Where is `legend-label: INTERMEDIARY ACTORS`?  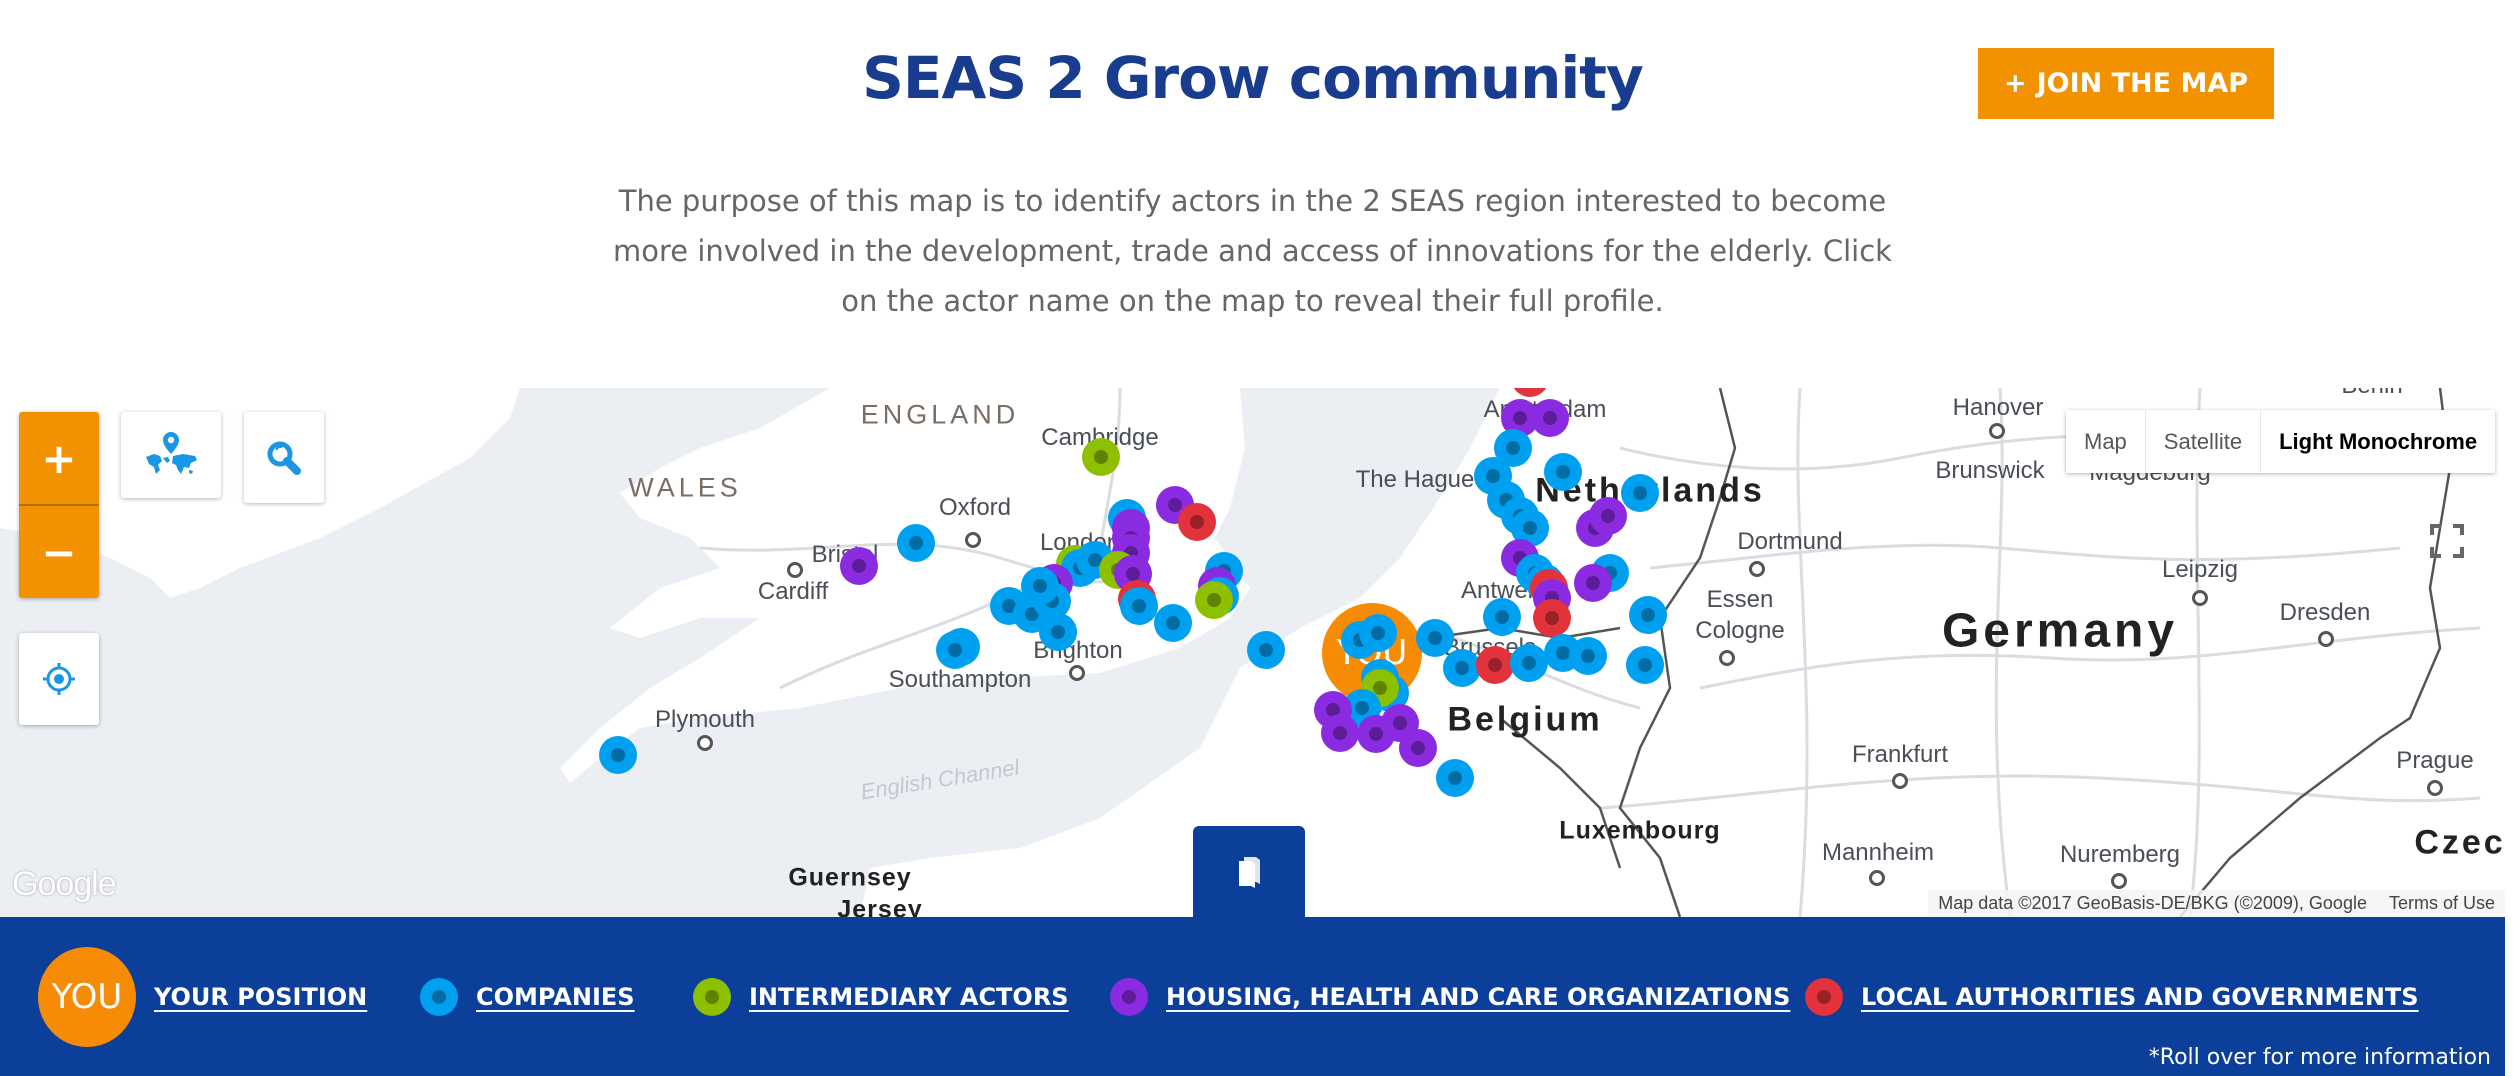
legend-label: INTERMEDIARY ACTORS is located at coordinates (909, 997).